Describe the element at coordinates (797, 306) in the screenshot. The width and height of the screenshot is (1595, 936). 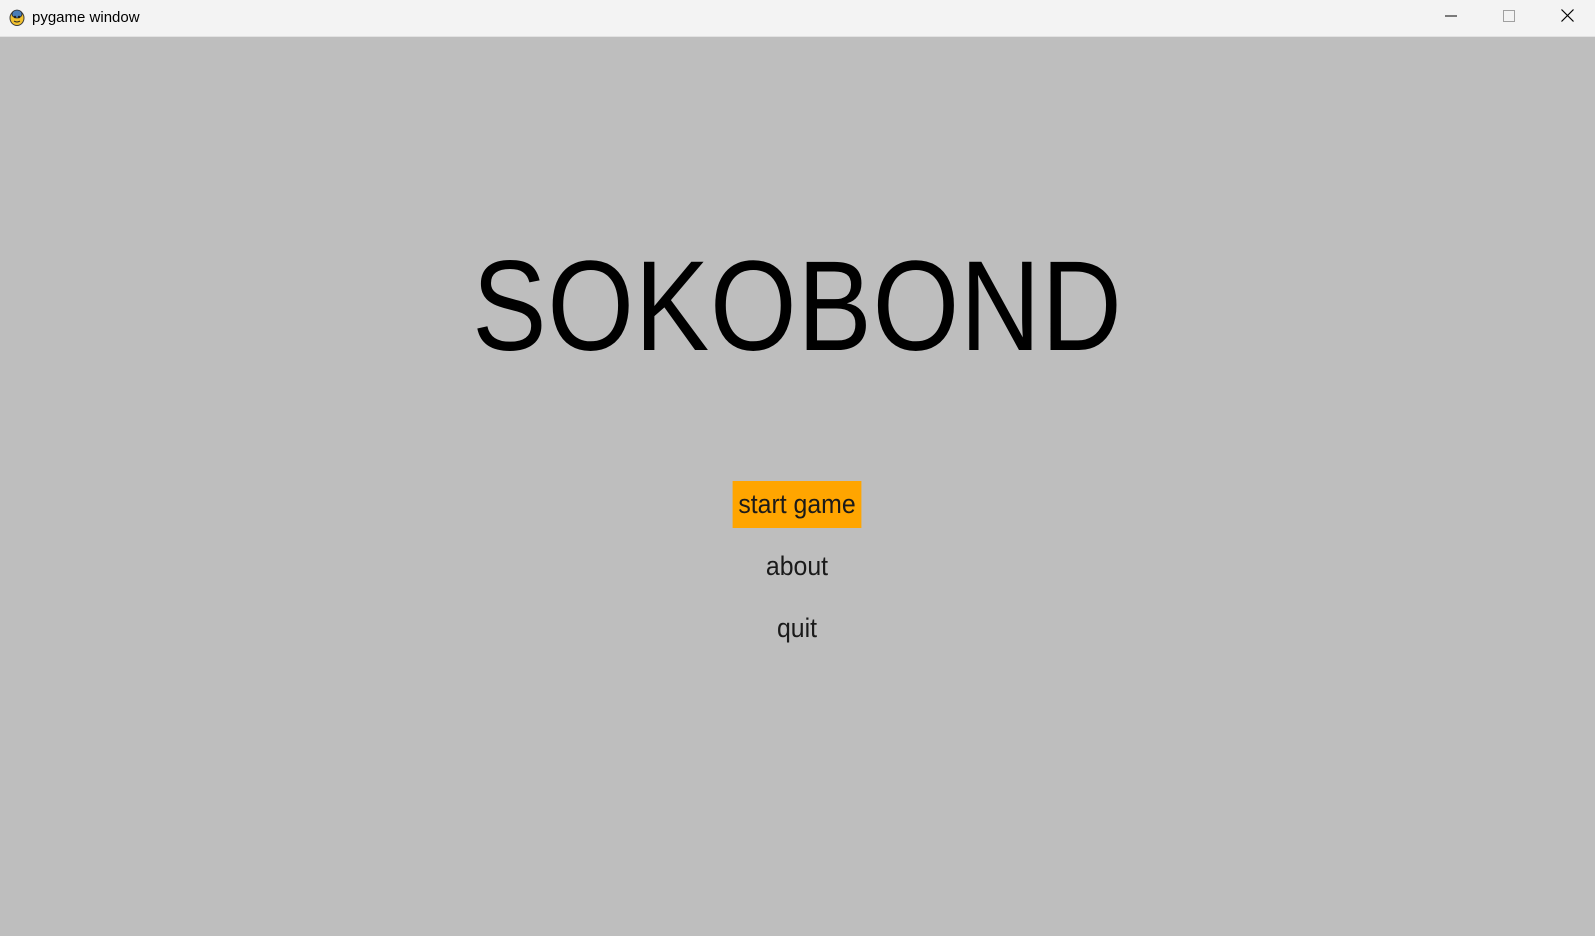
I see `game-title: SOKOBOND` at that location.